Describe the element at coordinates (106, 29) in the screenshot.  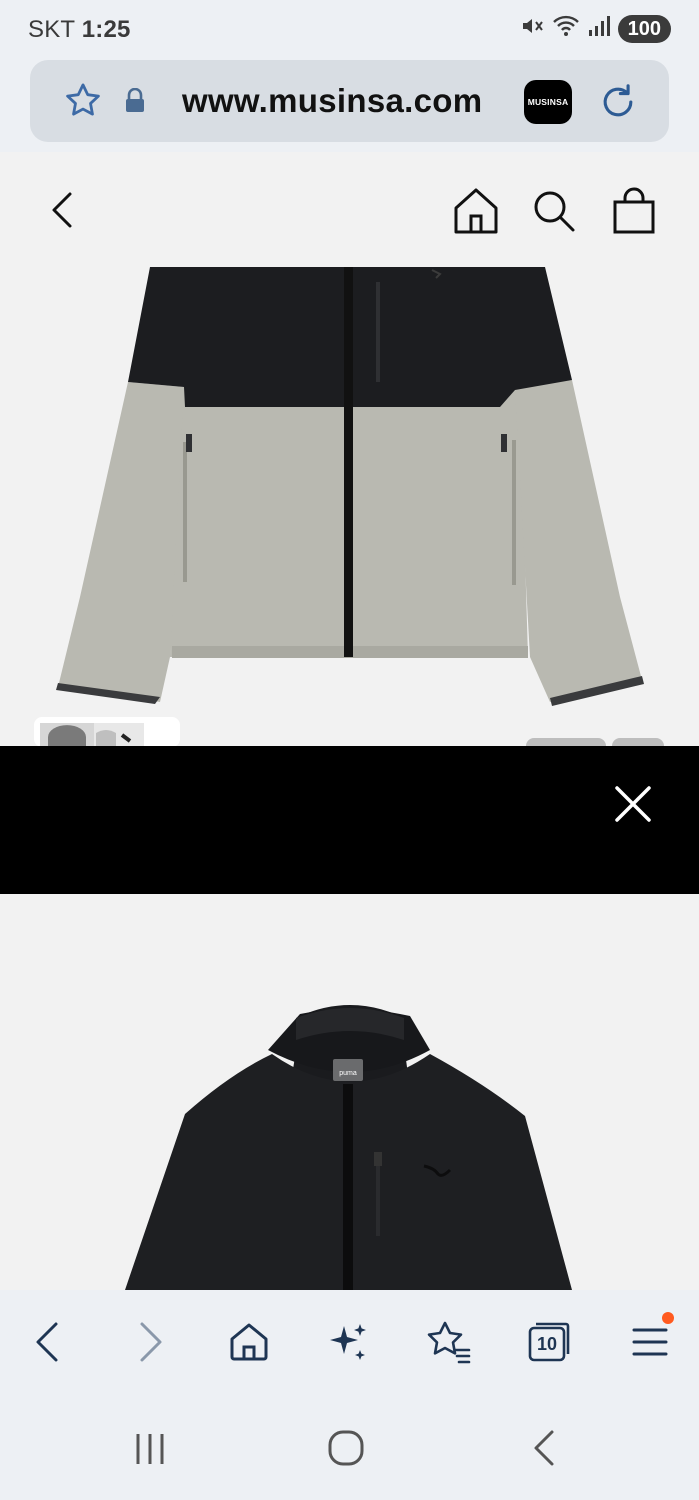
I see `clock: 1:25` at that location.